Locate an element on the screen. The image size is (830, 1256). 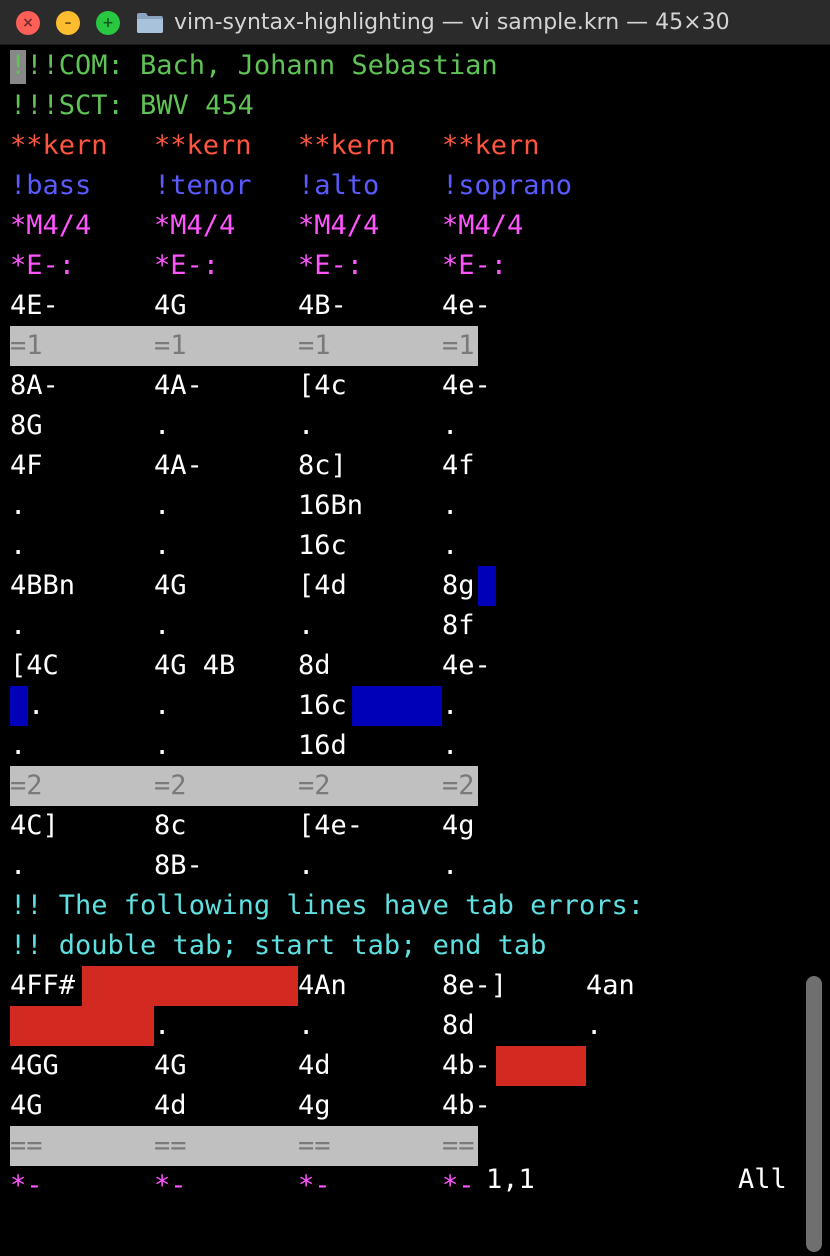
spine-token: 8e-] is located at coordinates (475, 985).